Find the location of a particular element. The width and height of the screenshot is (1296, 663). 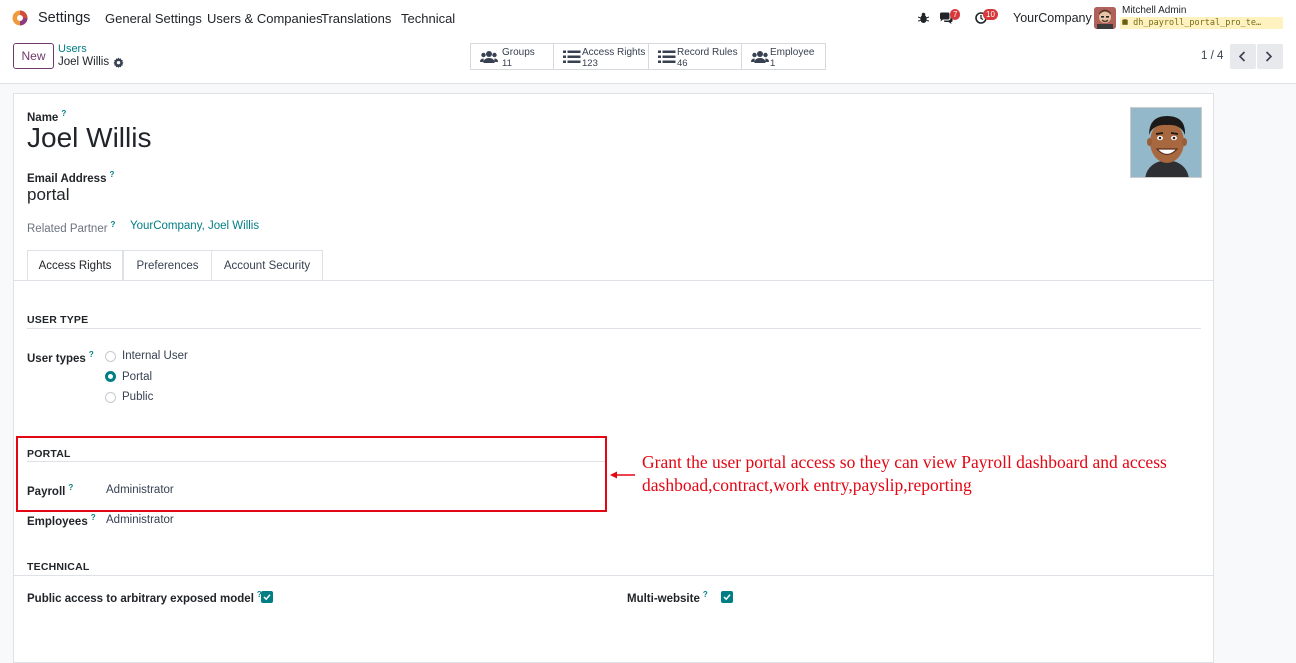

annotation-highlight-box is located at coordinates (311, 474).